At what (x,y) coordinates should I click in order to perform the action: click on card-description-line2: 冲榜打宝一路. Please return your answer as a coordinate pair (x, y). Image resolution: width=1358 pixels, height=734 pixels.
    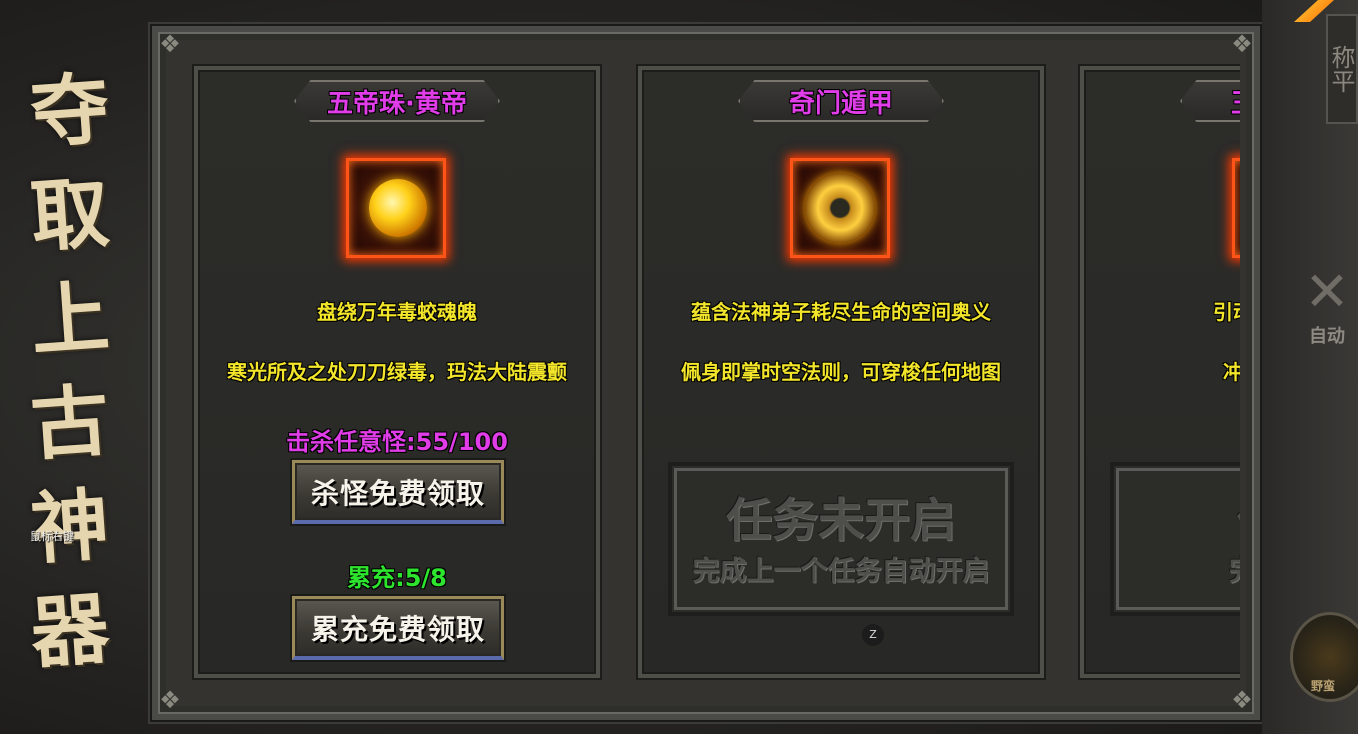
    Looking at the image, I should click on (1231, 372).